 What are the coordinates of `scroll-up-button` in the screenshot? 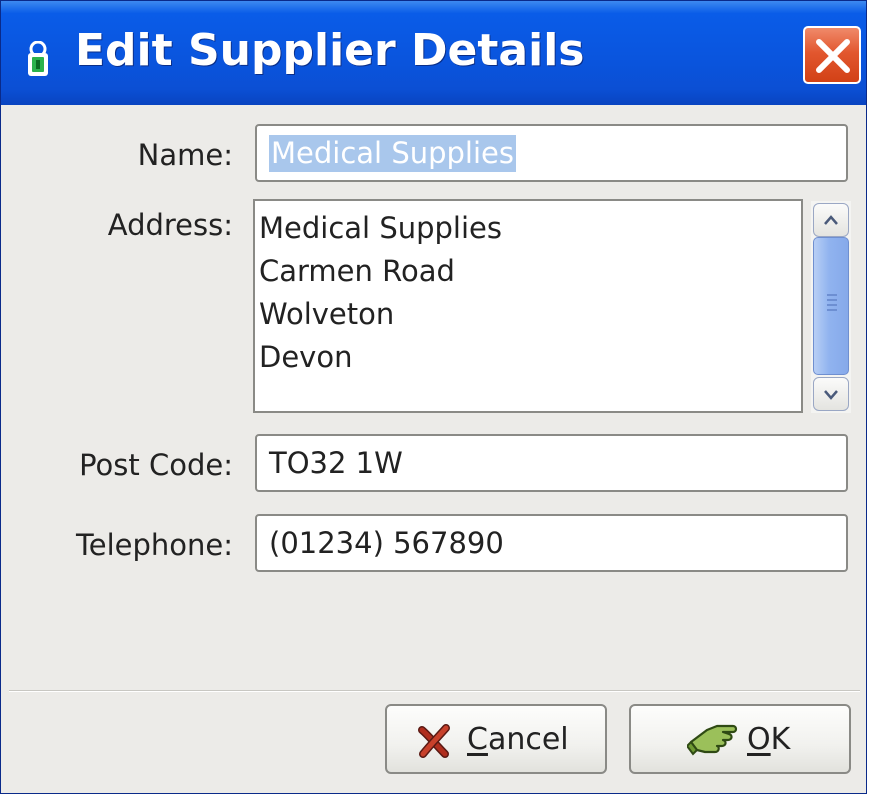 It's located at (831, 220).